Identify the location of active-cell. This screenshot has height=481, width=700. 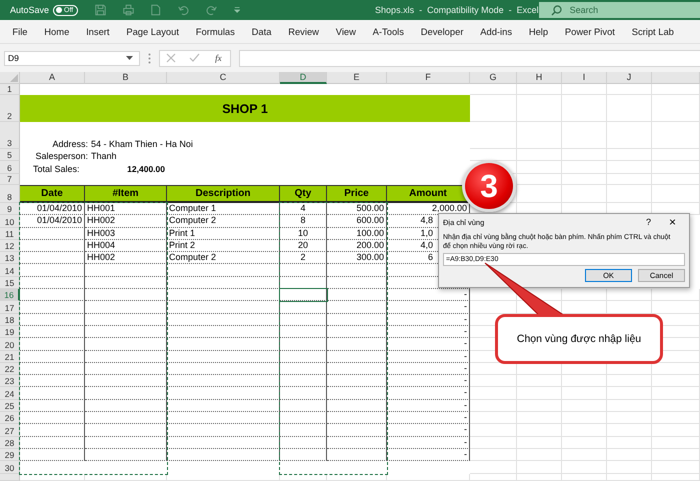
(303, 295).